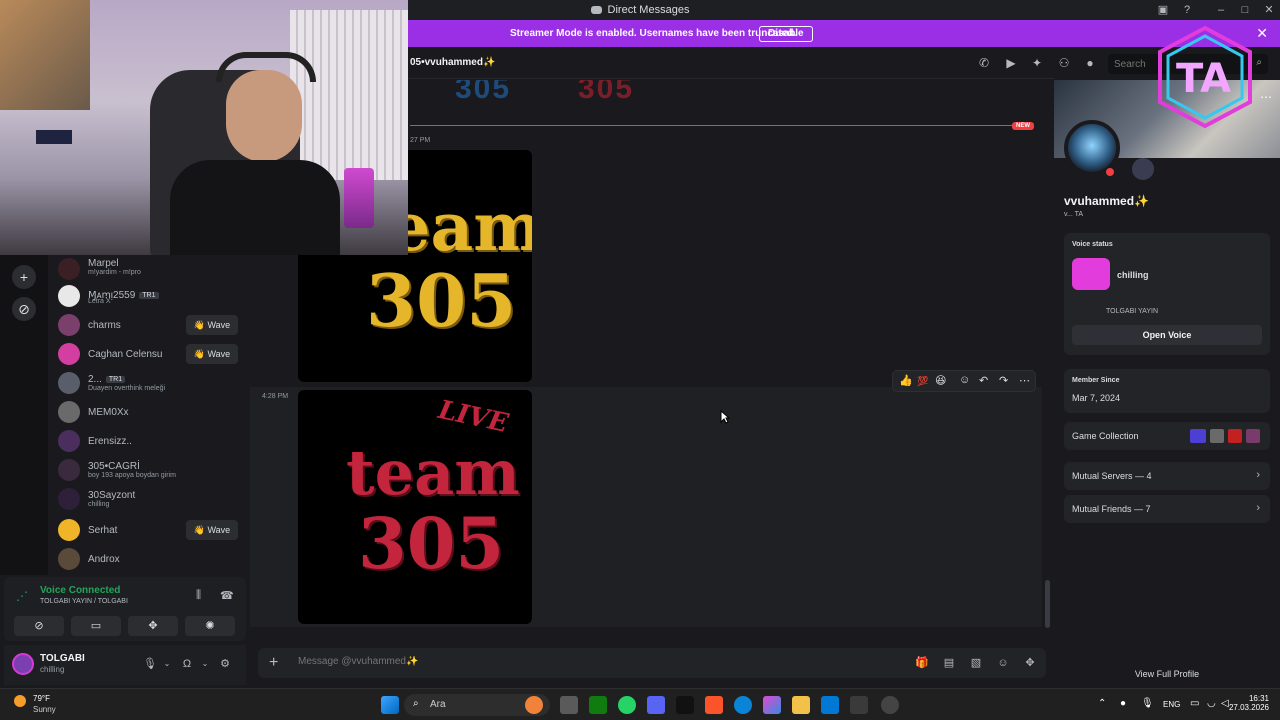 The height and width of the screenshot is (720, 1280). Describe the element at coordinates (20, 701) in the screenshot. I see `sun-icon` at that location.